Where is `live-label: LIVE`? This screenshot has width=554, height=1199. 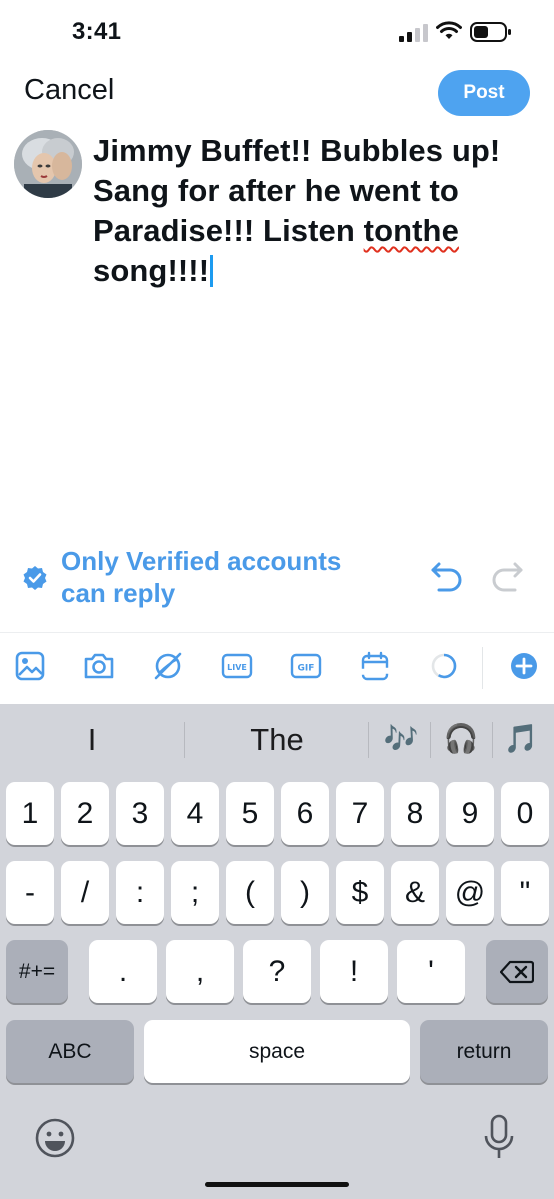 live-label: LIVE is located at coordinates (237, 667).